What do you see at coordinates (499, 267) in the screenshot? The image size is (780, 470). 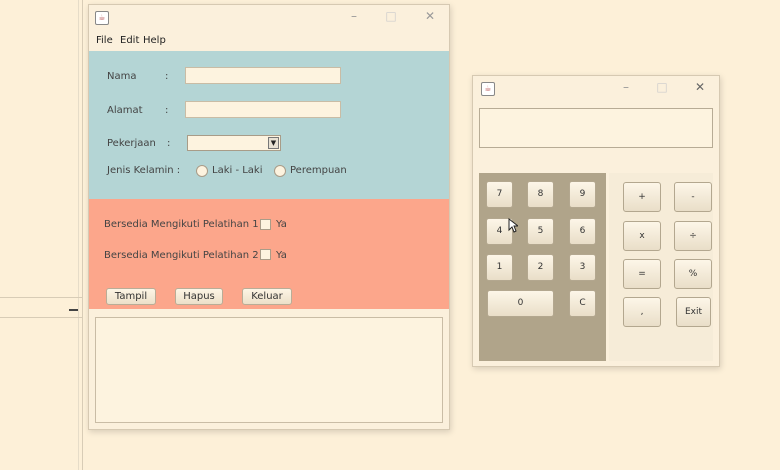 I see `key-1: 1` at bounding box center [499, 267].